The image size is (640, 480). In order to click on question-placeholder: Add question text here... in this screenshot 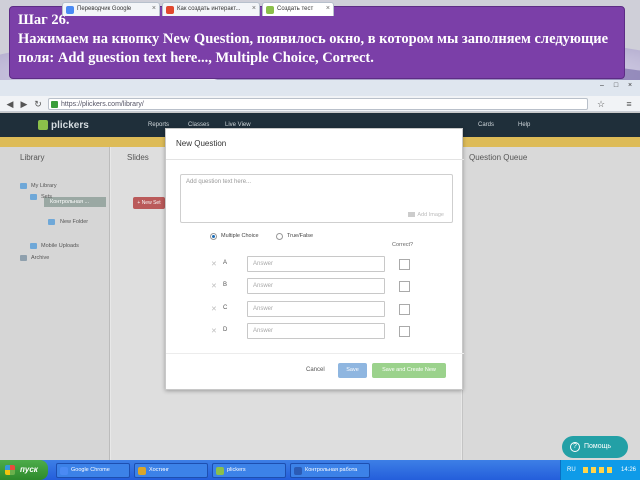, I will do `click(219, 182)`.